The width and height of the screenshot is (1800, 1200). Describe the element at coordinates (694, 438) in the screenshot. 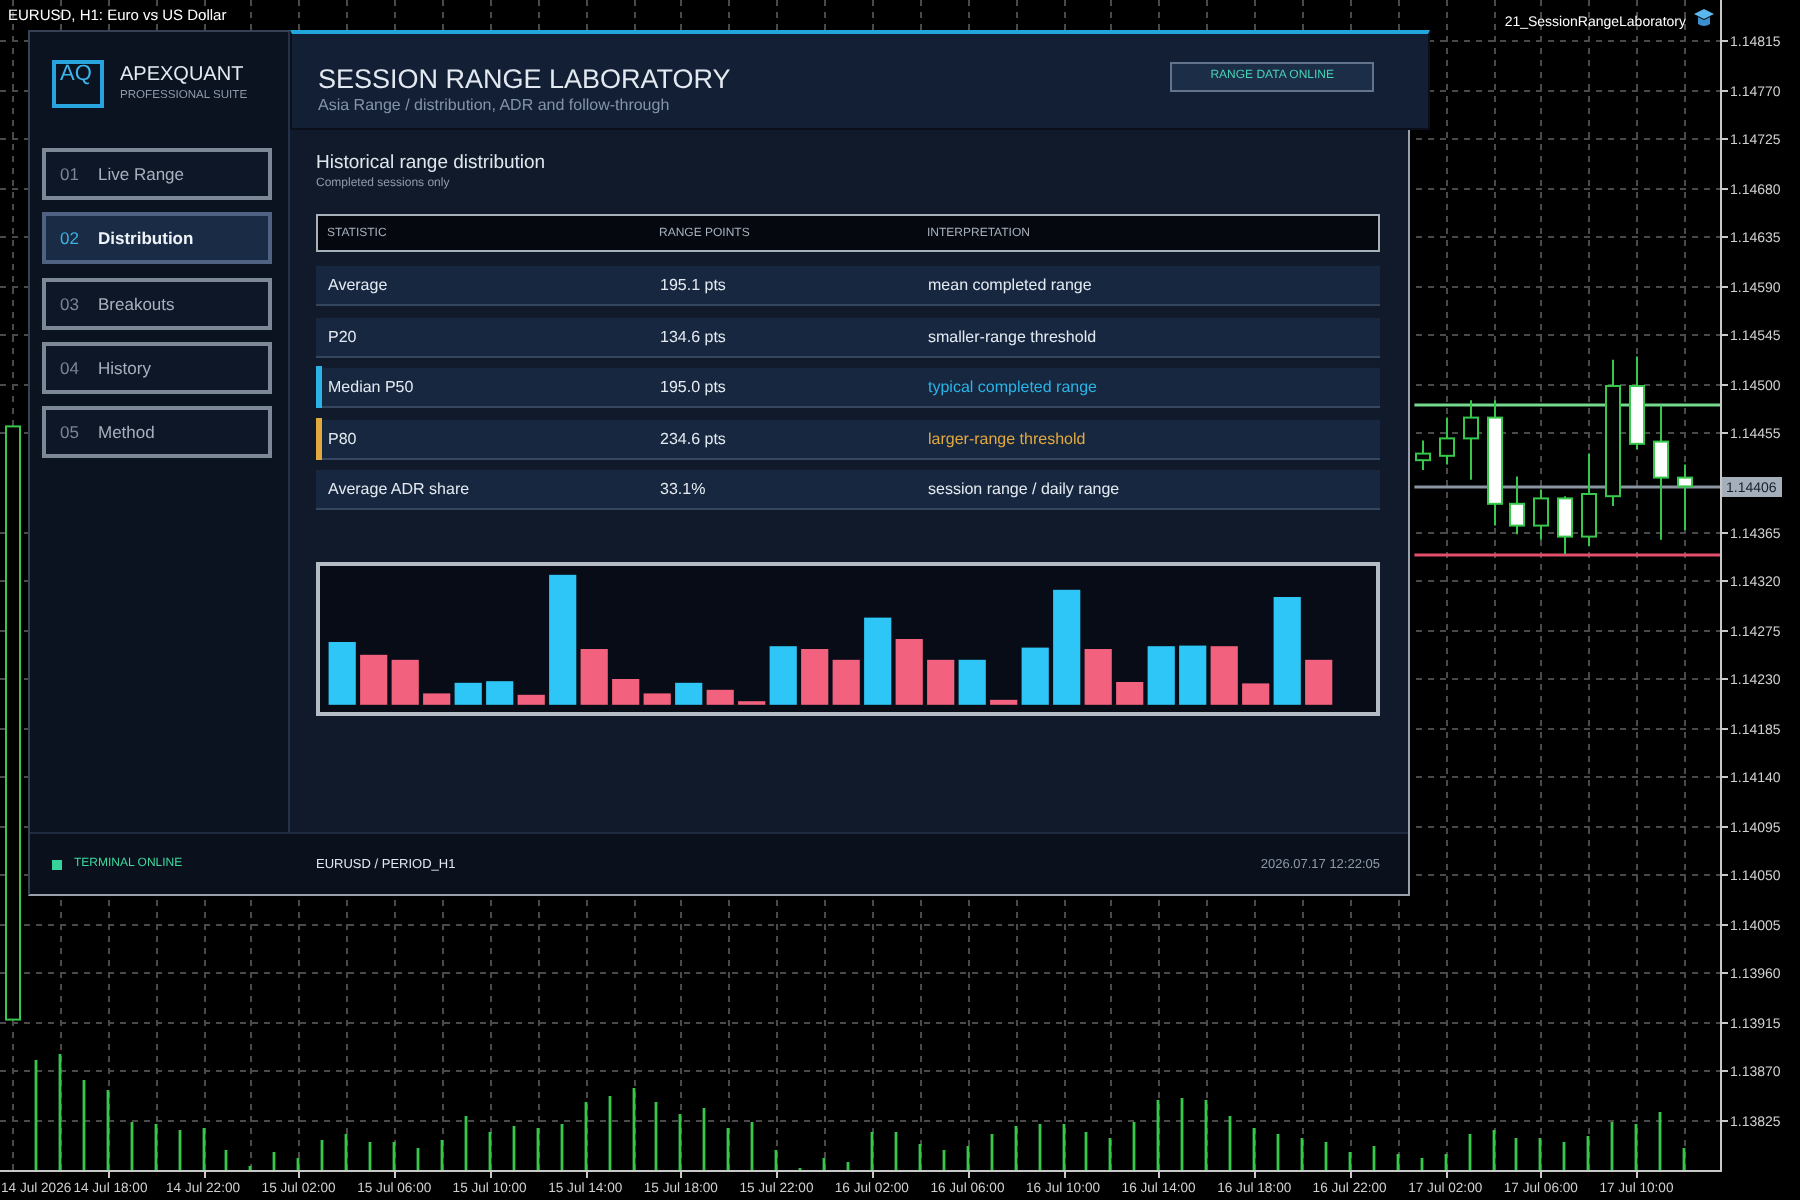

I see `table-cell-text: 234.6 pts` at that location.